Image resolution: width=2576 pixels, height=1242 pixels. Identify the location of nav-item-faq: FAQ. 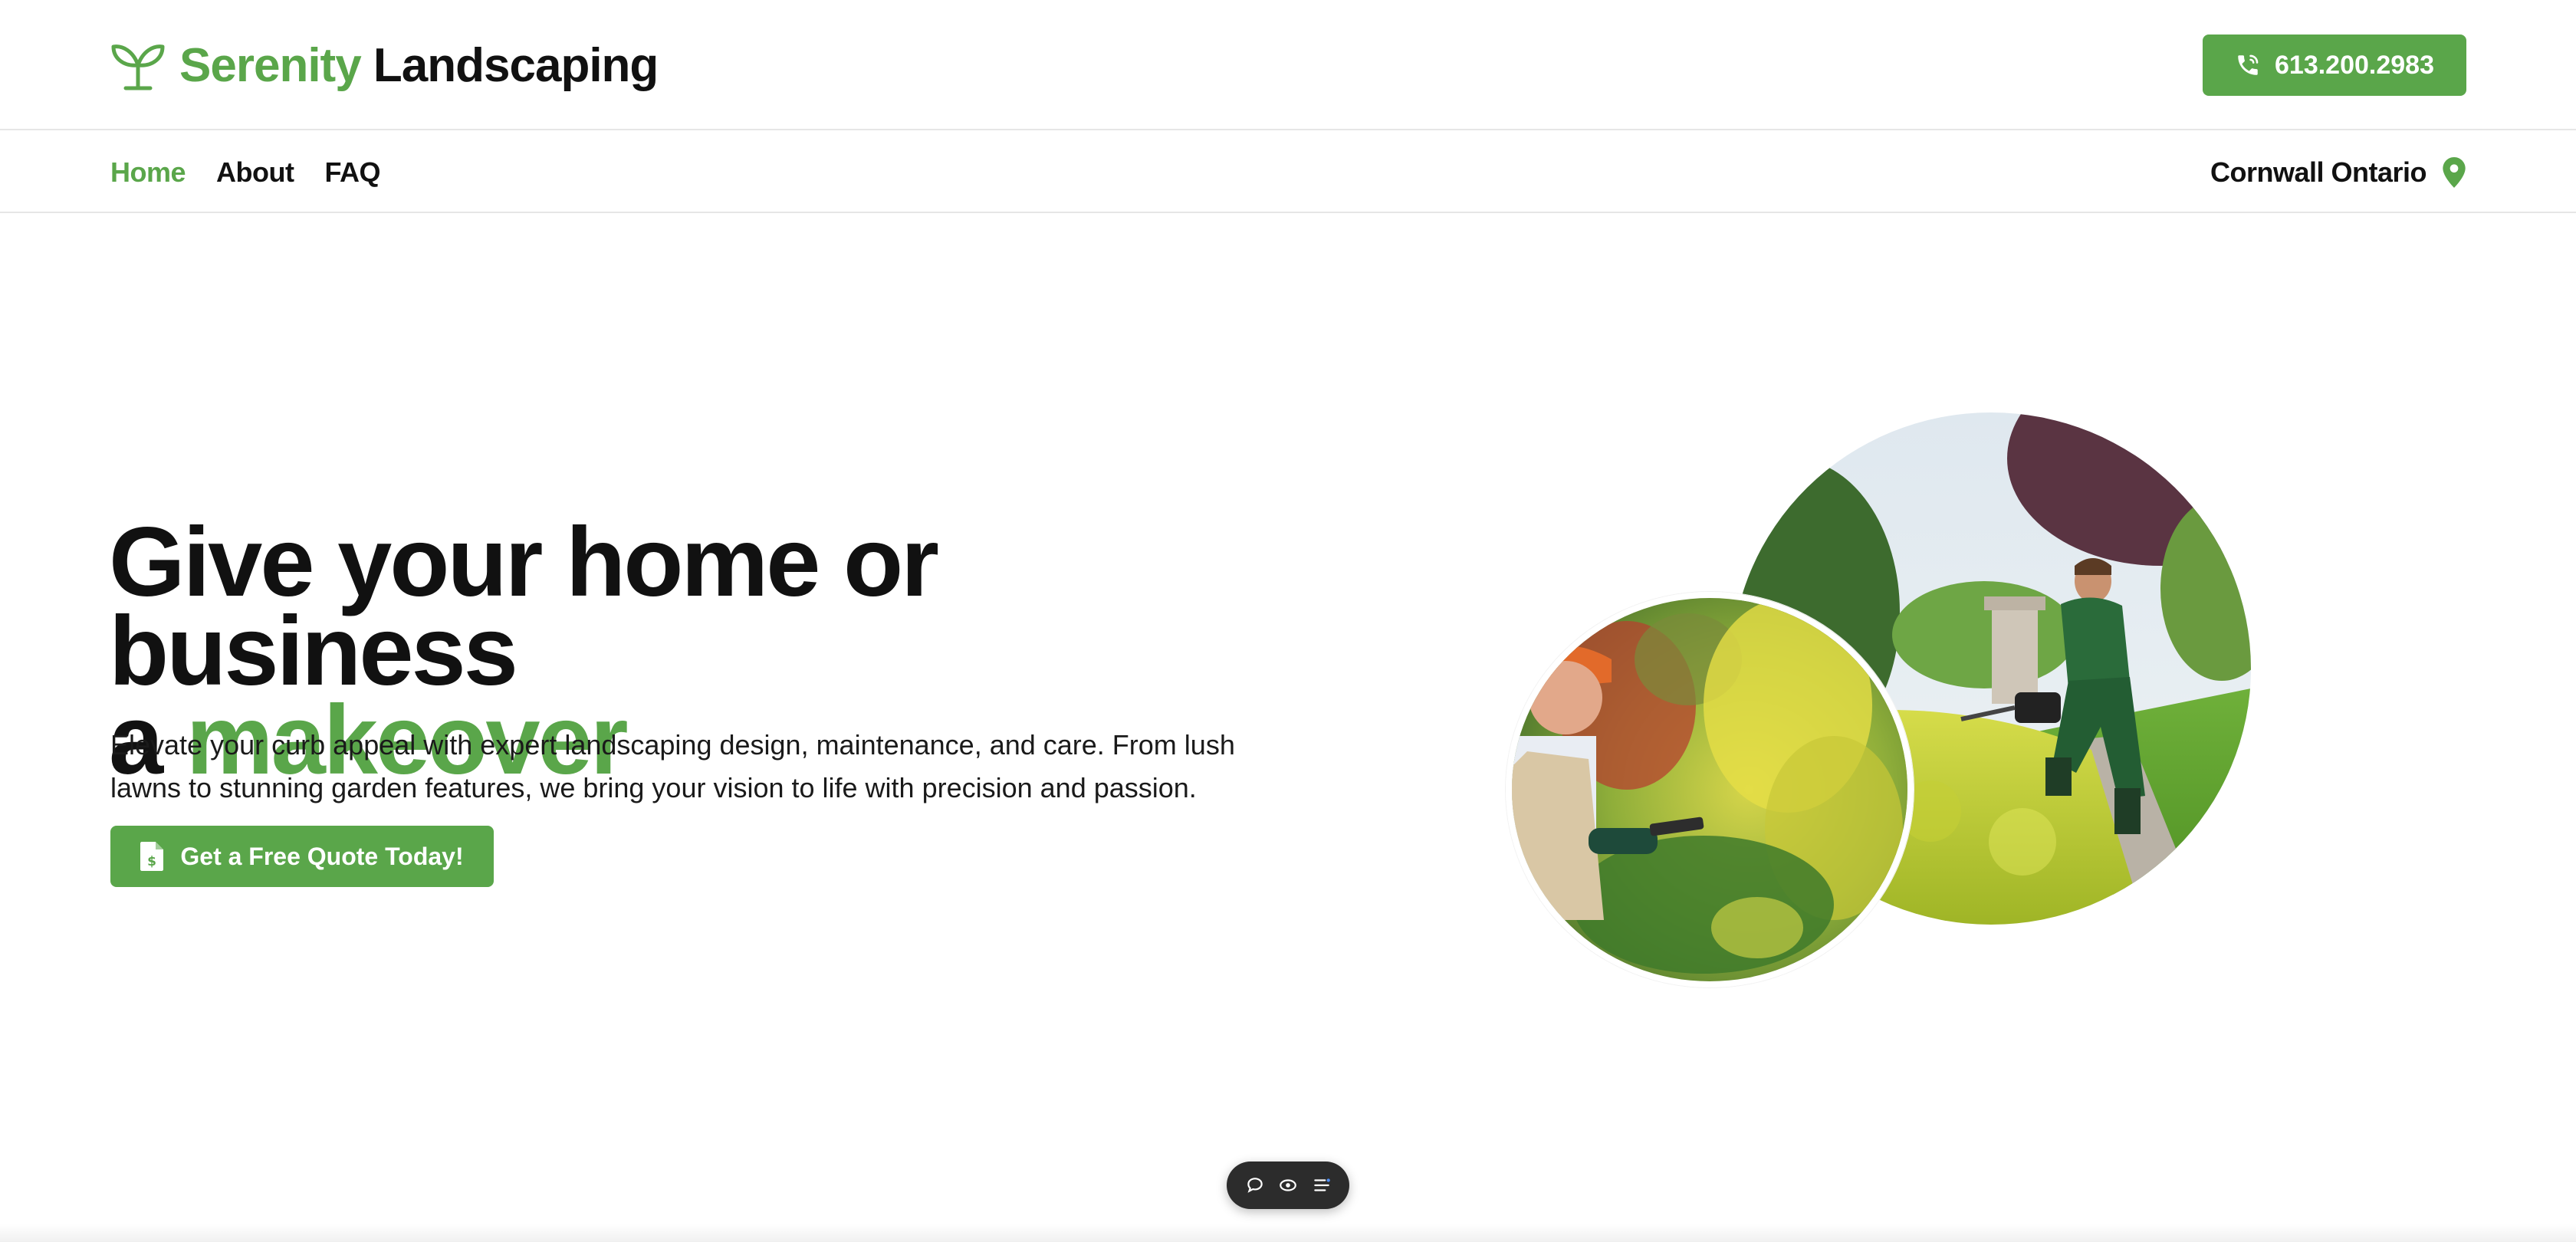
(353, 172).